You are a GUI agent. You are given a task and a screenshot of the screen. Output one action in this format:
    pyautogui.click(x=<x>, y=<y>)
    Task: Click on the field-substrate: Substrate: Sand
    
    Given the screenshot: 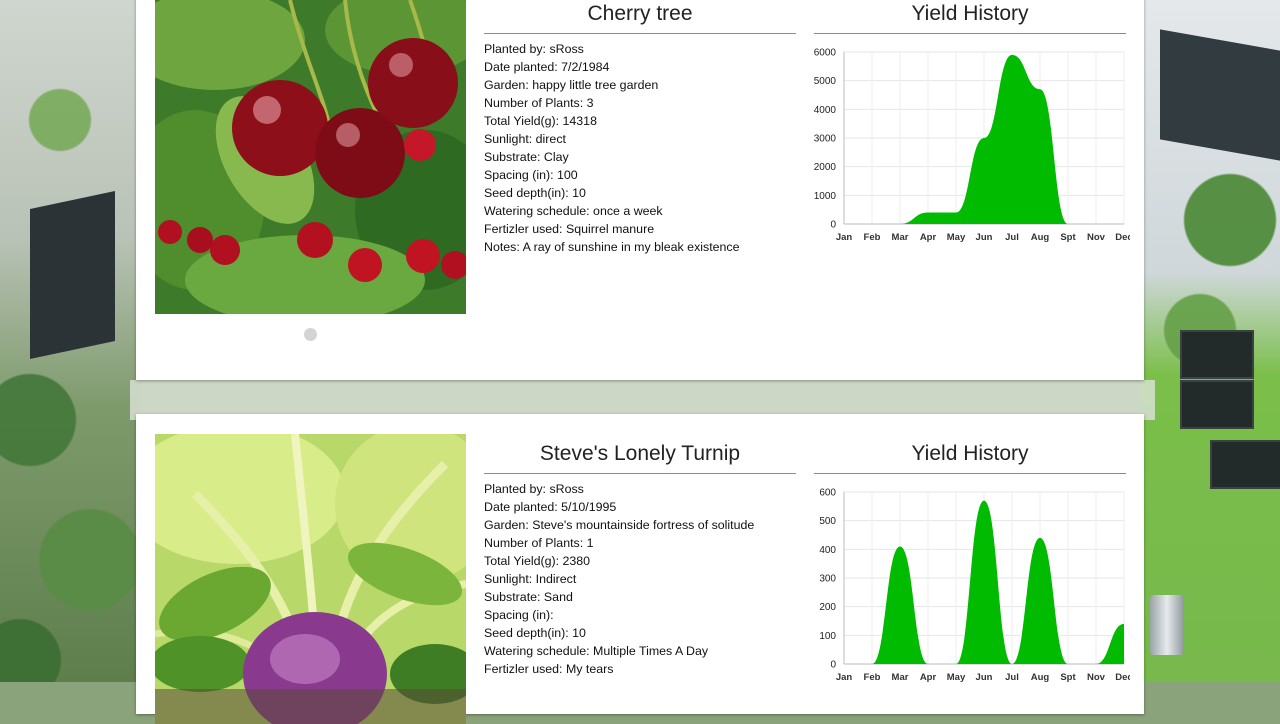 What is the action you would take?
    pyautogui.click(x=528, y=597)
    